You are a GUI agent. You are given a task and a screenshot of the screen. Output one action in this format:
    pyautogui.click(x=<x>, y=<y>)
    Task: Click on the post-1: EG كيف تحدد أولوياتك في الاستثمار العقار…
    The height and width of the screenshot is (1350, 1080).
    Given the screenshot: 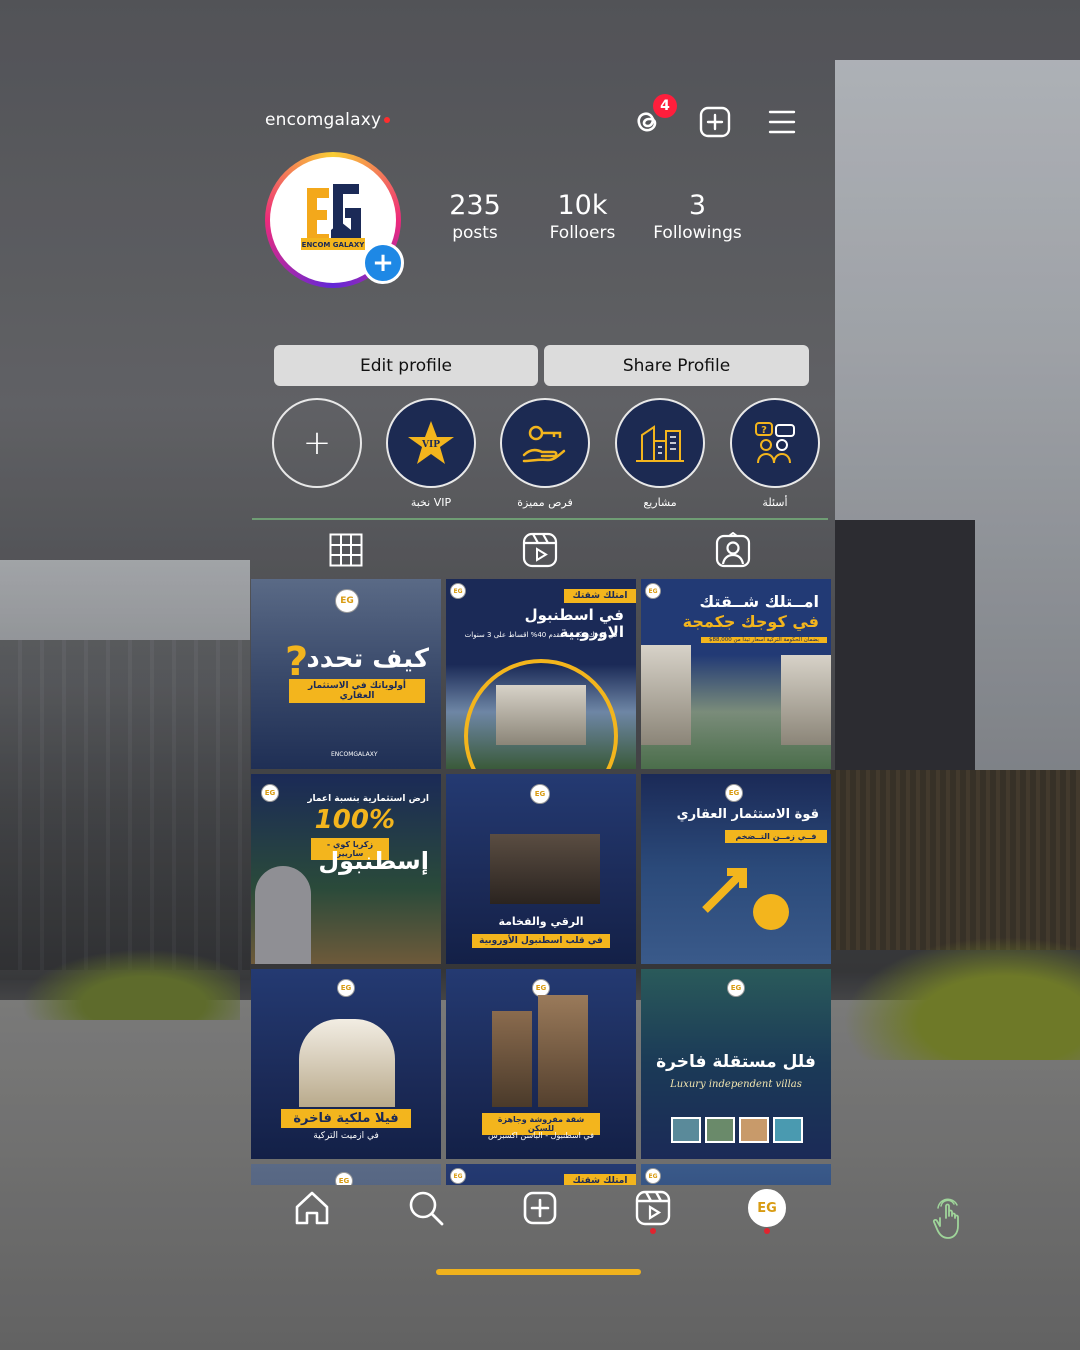 What is the action you would take?
    pyautogui.click(x=346, y=674)
    